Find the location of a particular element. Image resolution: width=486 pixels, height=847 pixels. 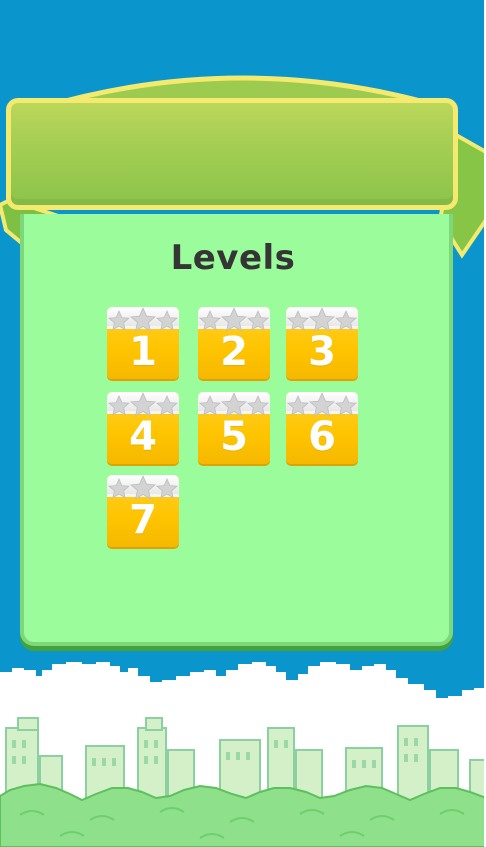

level-button-6: 6 is located at coordinates (322, 428).